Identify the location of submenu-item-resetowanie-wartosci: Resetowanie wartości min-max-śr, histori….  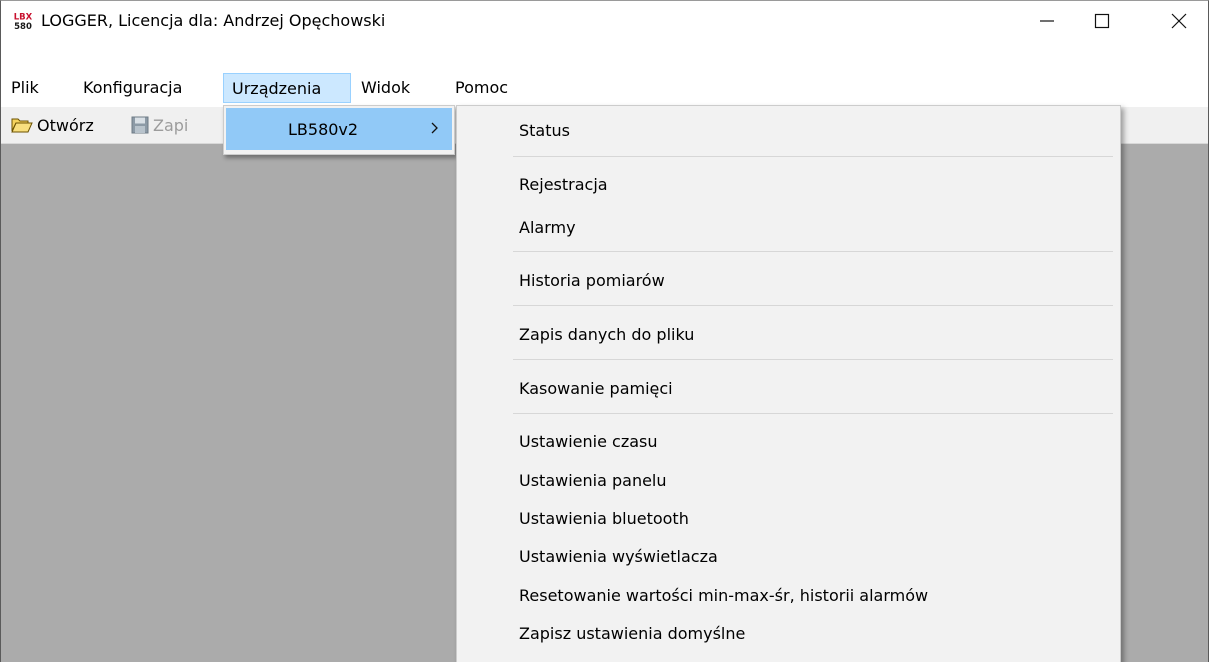
(723, 596).